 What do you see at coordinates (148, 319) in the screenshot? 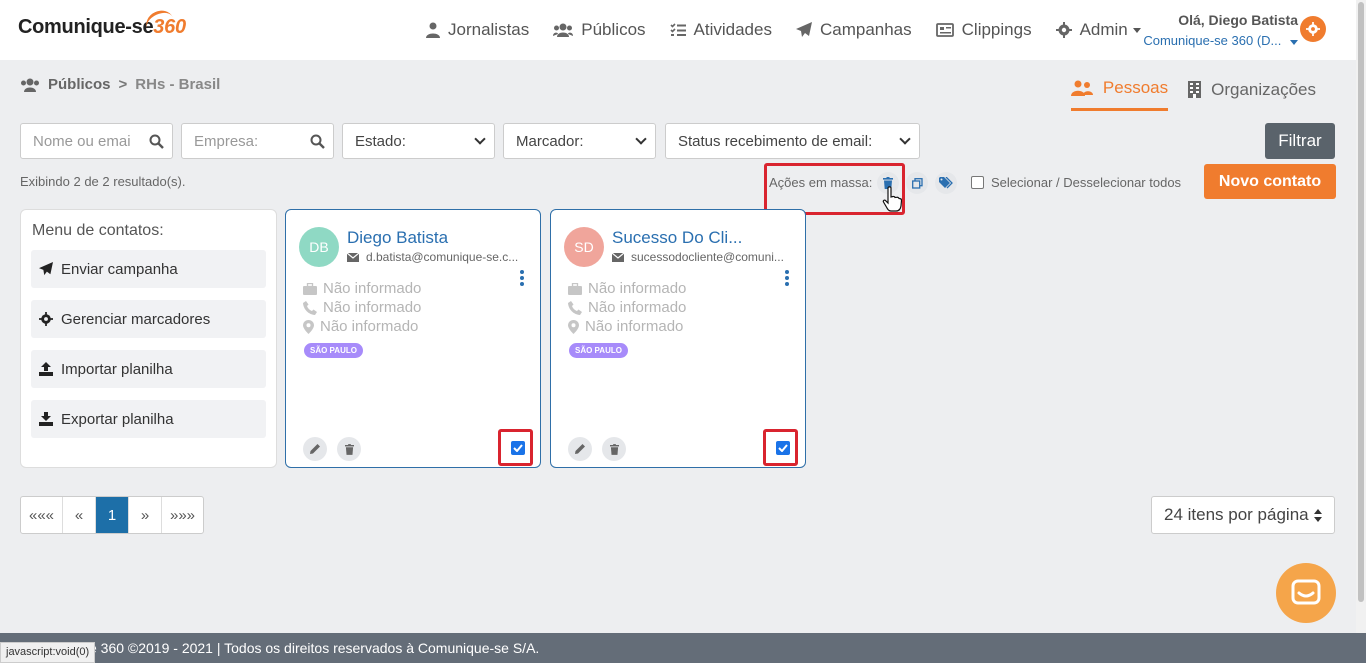
I see `menu-manage-tags: Gerenciar marcadores` at bounding box center [148, 319].